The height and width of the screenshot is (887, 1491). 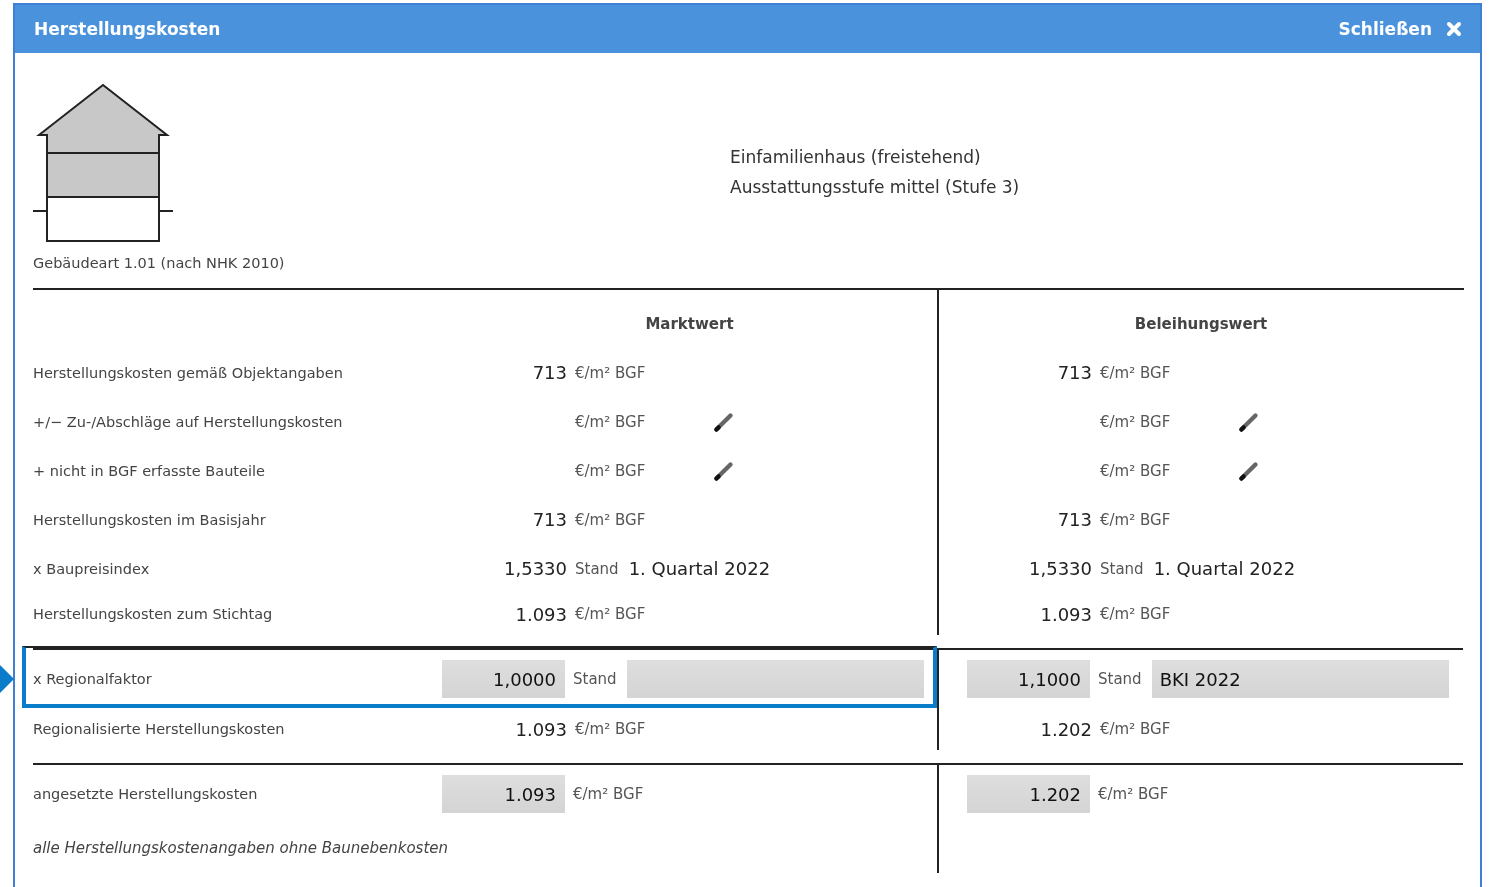 What do you see at coordinates (145, 794) in the screenshot?
I see `row-label: angesetzte Herstellungskosten` at bounding box center [145, 794].